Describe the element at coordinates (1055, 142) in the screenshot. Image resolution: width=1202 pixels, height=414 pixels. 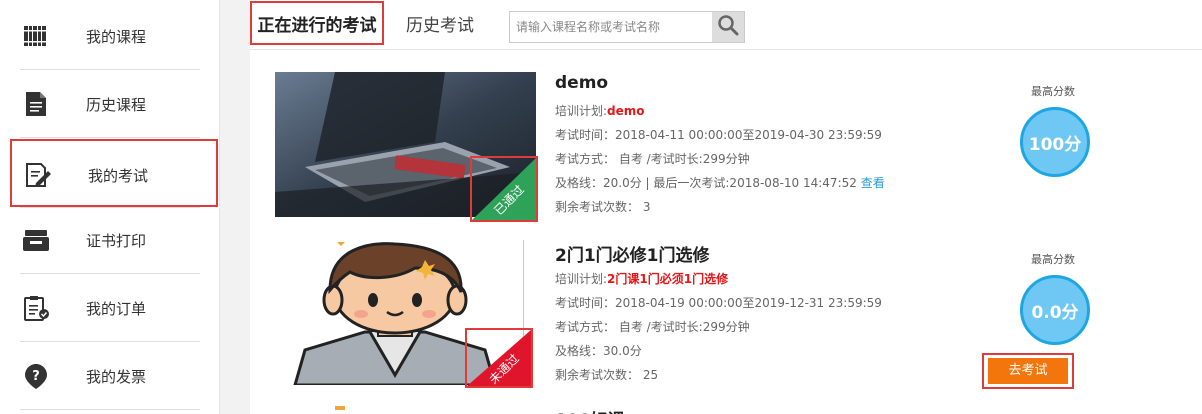
I see `score-circle: 100分` at that location.